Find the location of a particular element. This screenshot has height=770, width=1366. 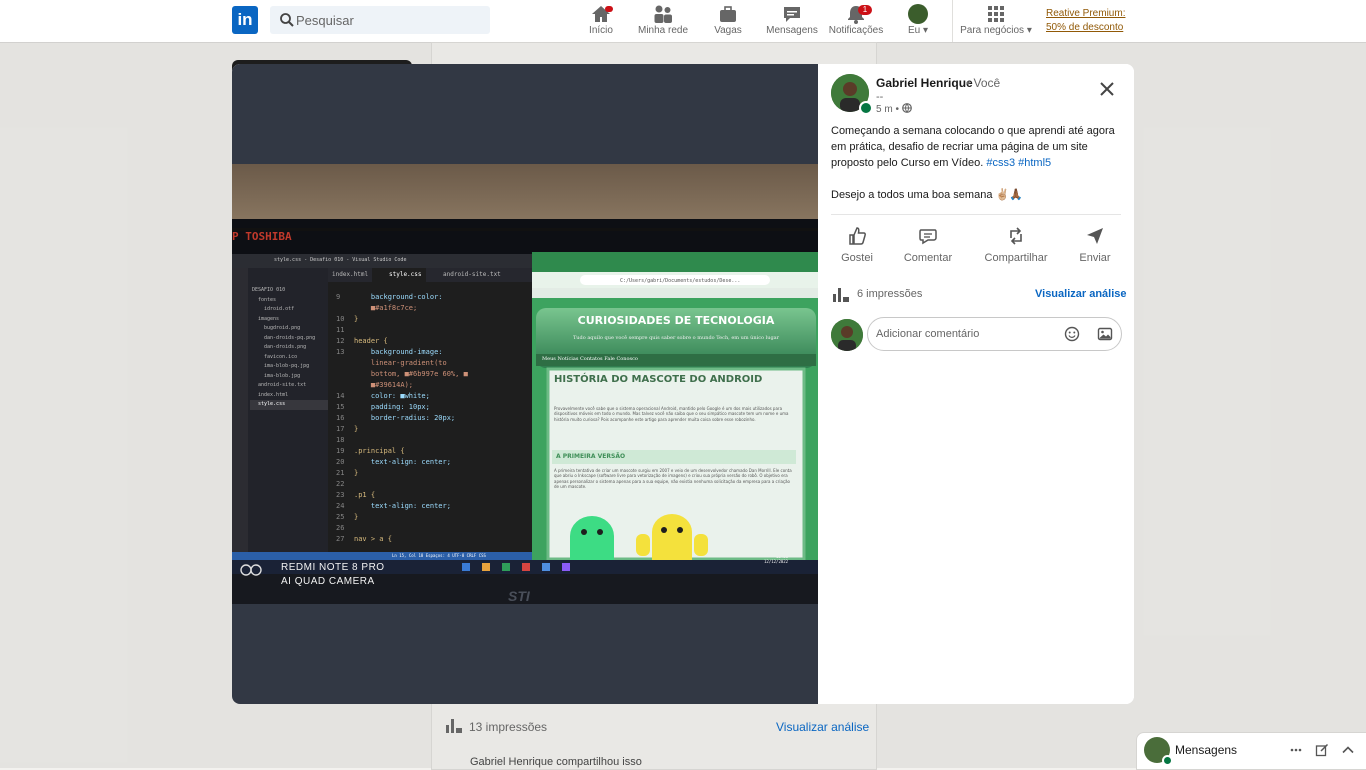

code-line: linear-gradient(to is located at coordinates (433, 363).